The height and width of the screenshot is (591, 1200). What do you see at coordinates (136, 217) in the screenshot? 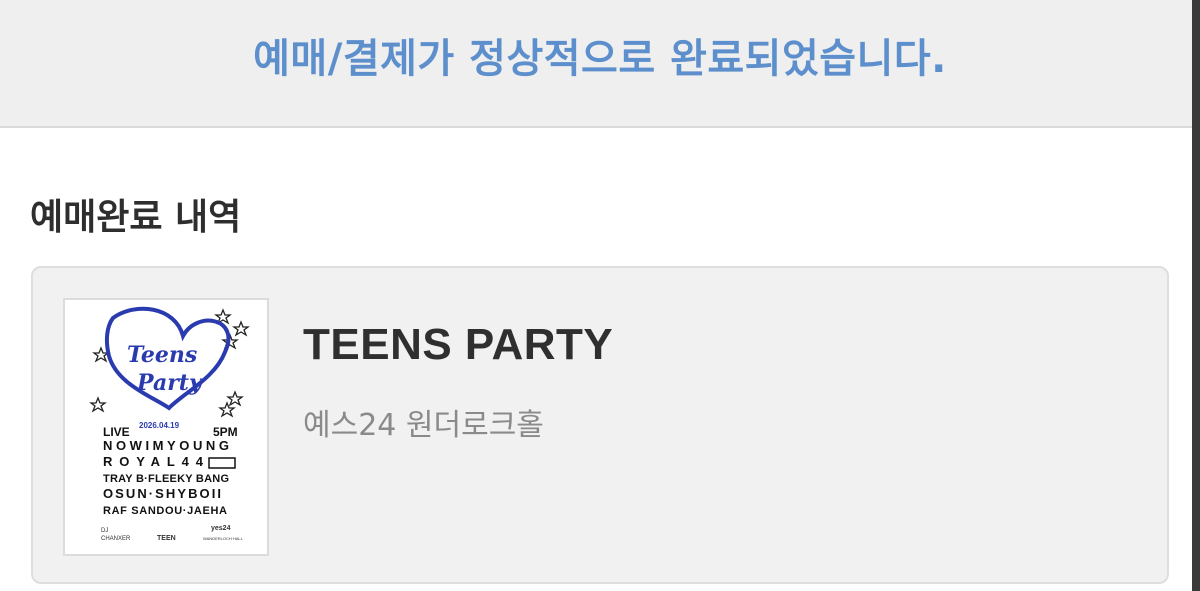
I see `section-title: 예매완료 내역` at bounding box center [136, 217].